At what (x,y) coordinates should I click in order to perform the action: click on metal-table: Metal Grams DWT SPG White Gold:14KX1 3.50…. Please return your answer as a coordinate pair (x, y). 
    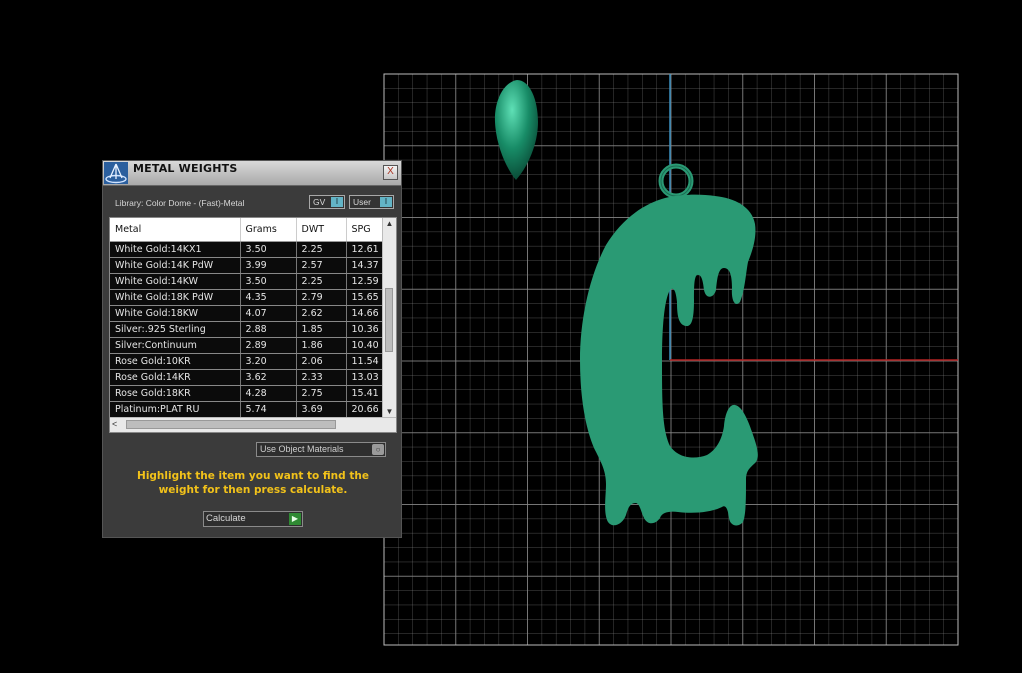
    Looking at the image, I should click on (247, 318).